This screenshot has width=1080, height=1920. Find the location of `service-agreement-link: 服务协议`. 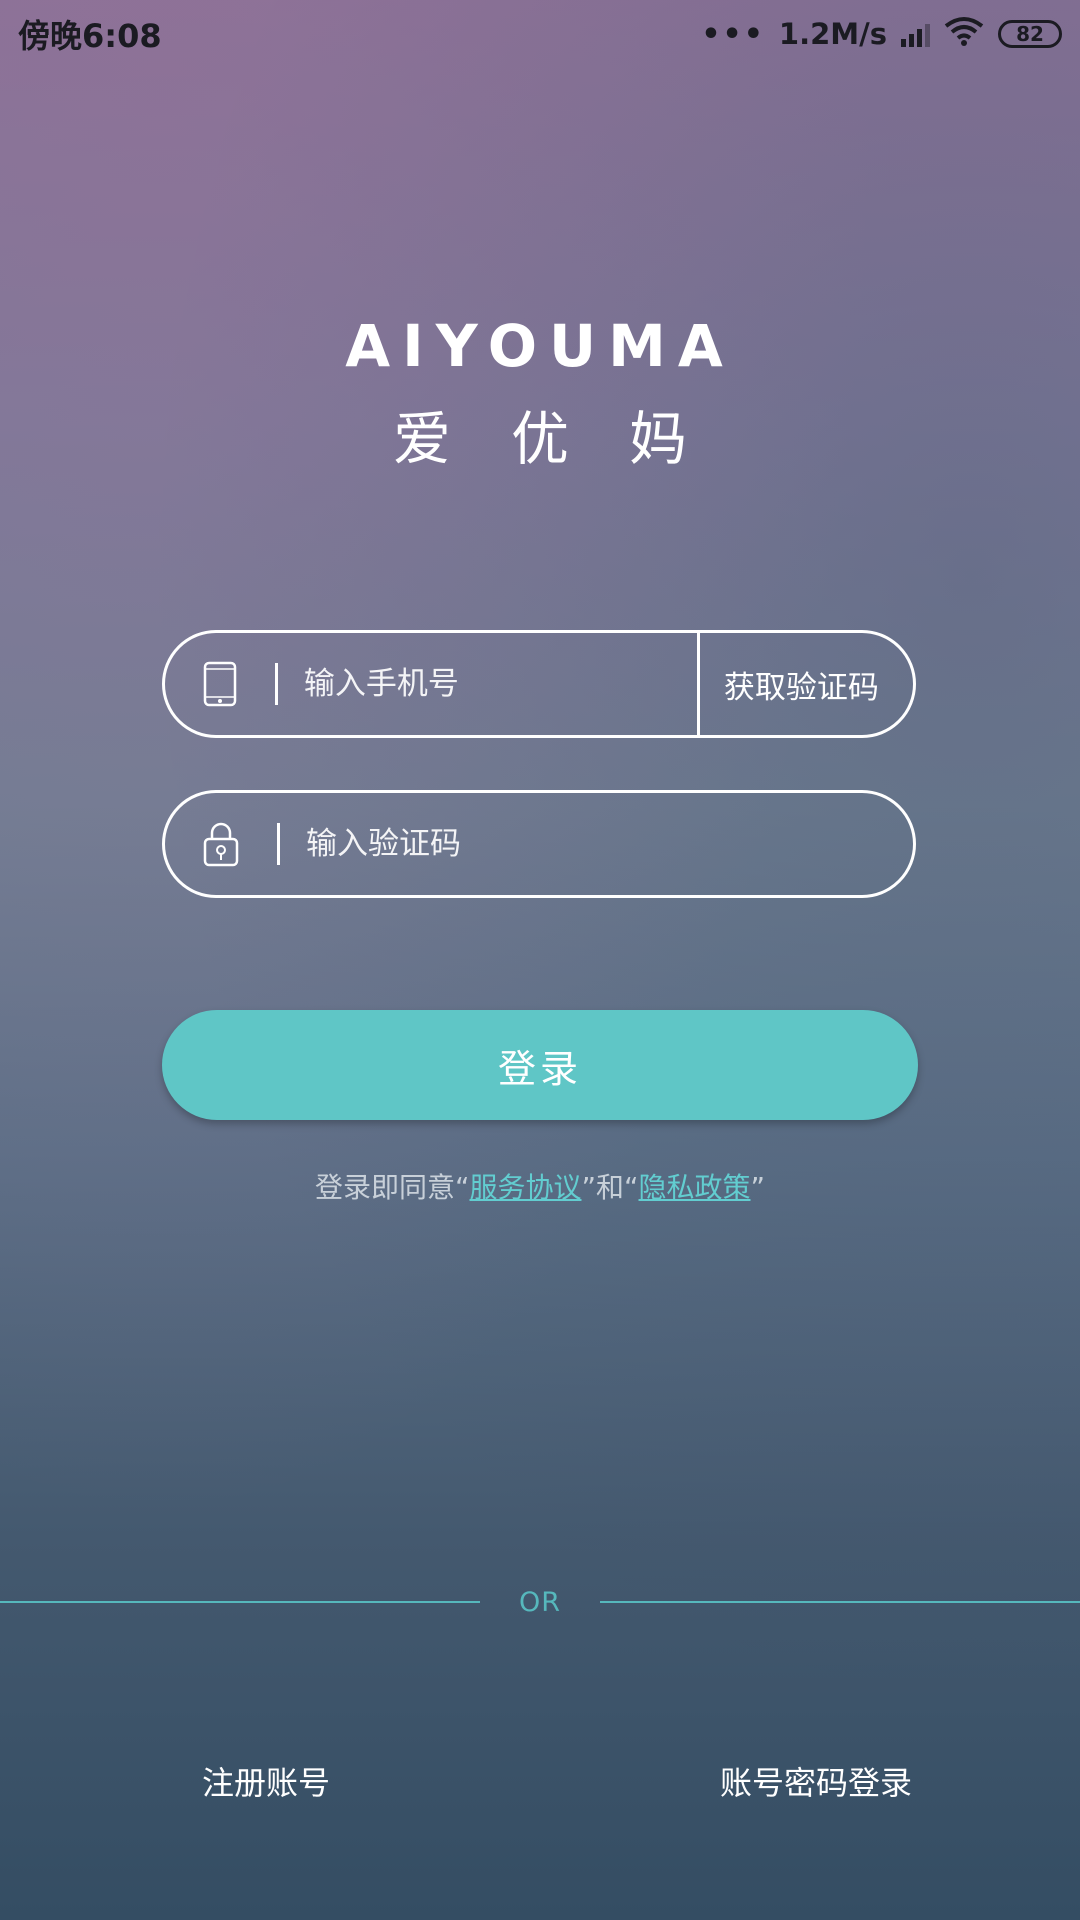

service-agreement-link: 服务协议 is located at coordinates (525, 1187).